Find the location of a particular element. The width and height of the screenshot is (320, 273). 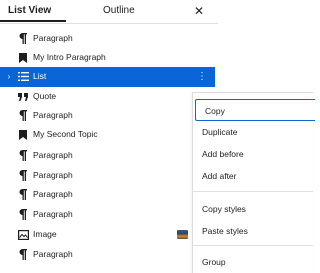

list-item: Quote is located at coordinates (107, 96).